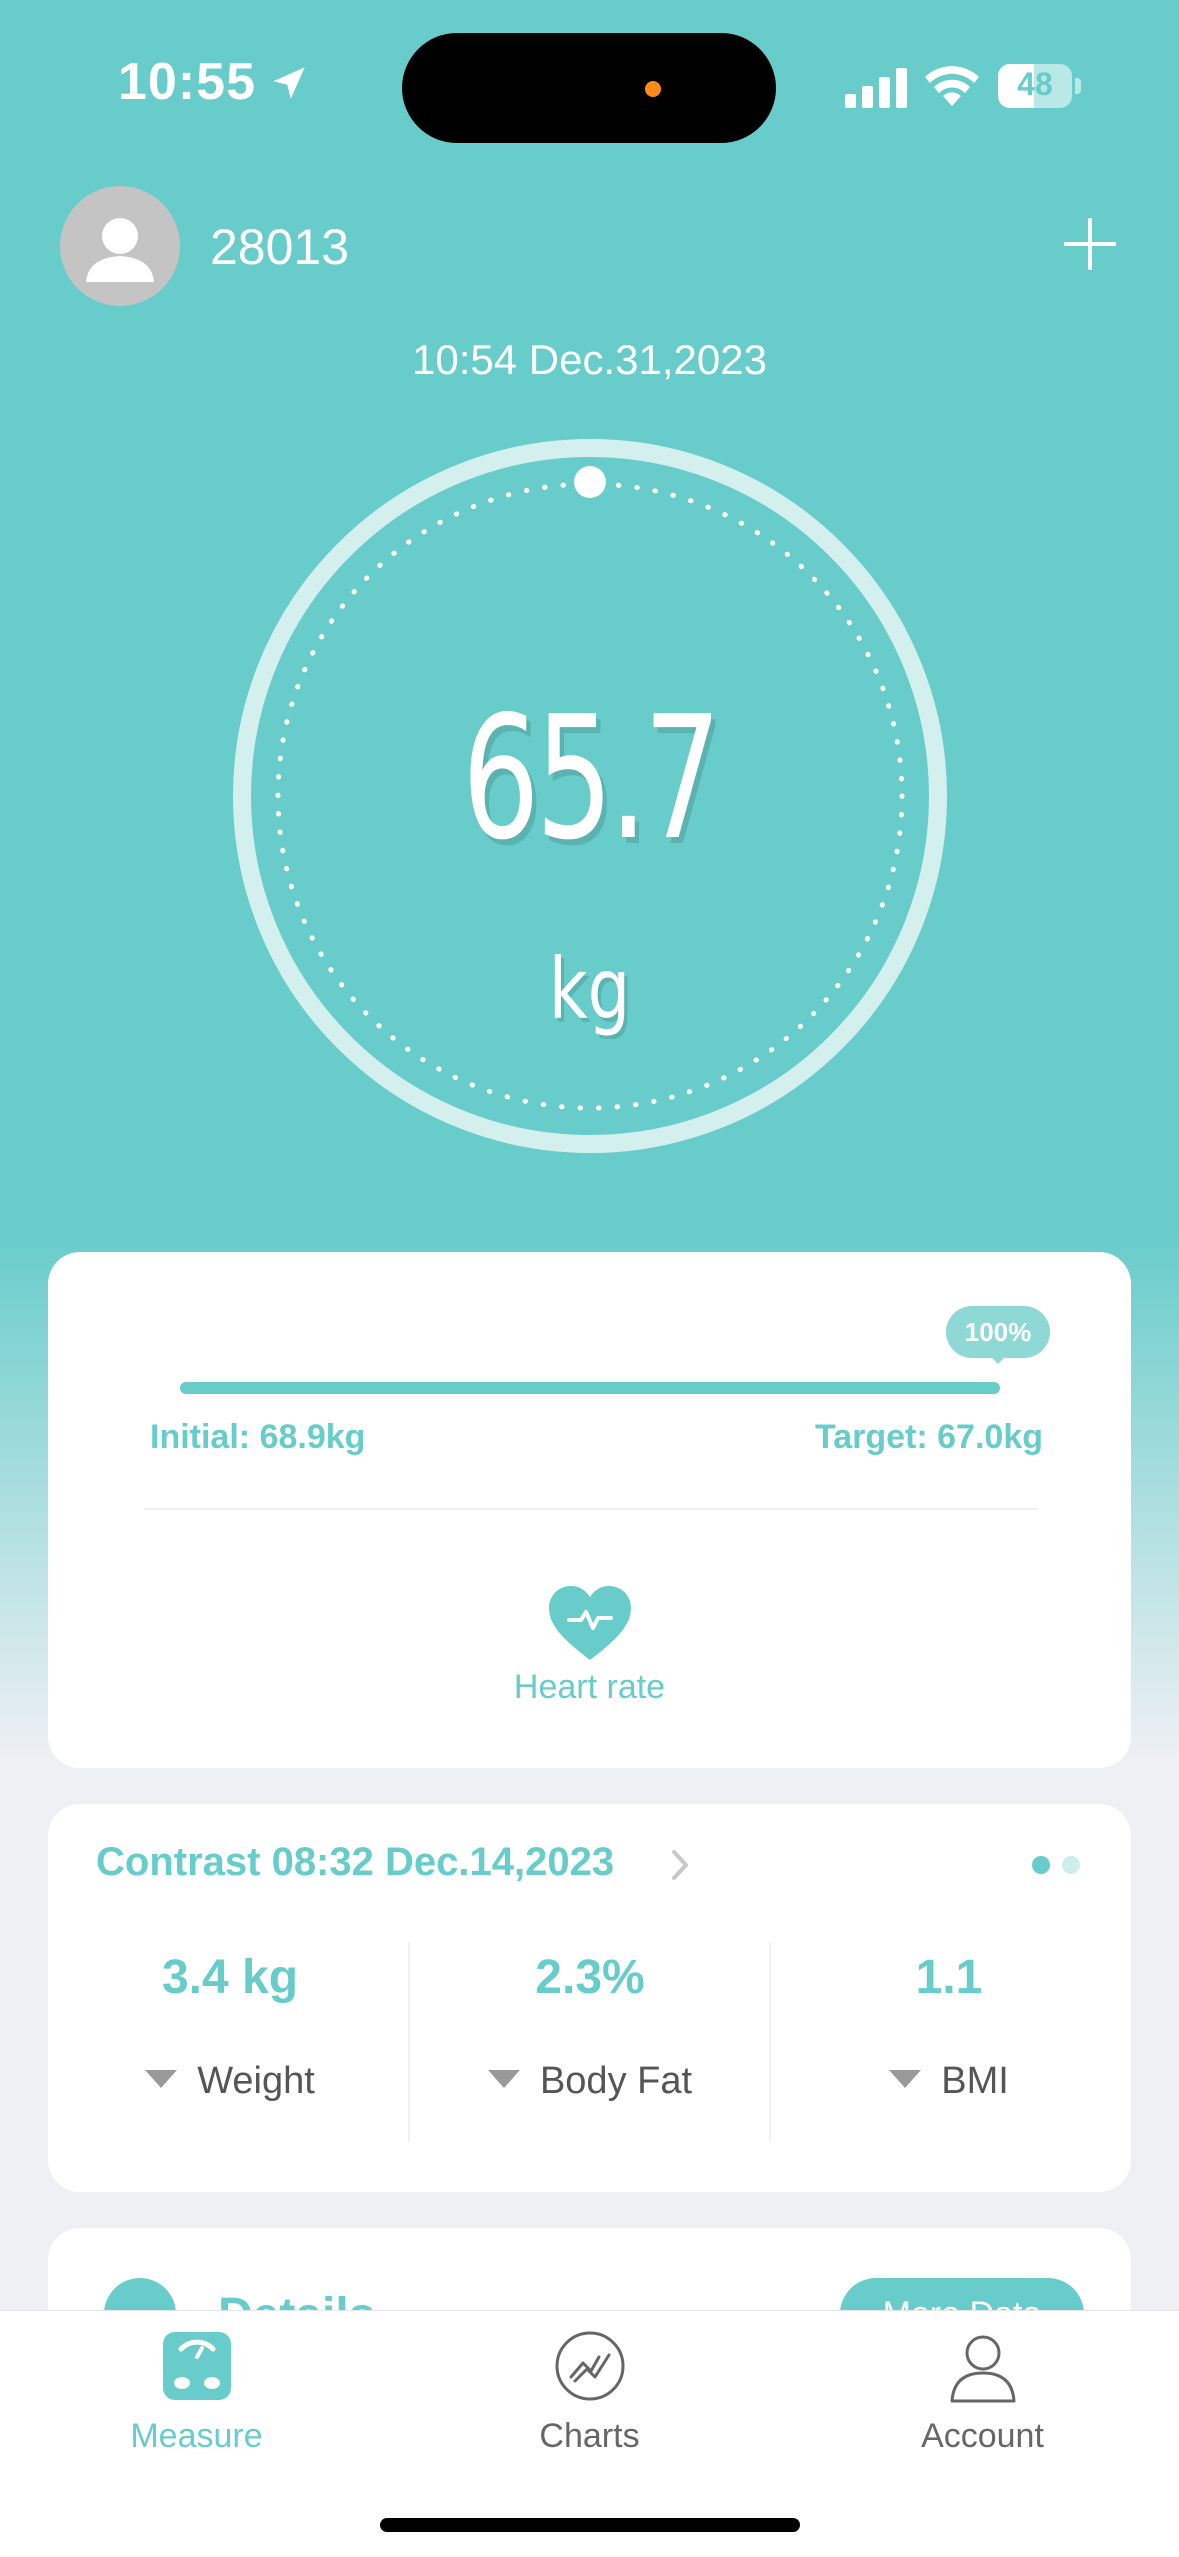  Describe the element at coordinates (983, 2369) in the screenshot. I see `person-icon` at that location.